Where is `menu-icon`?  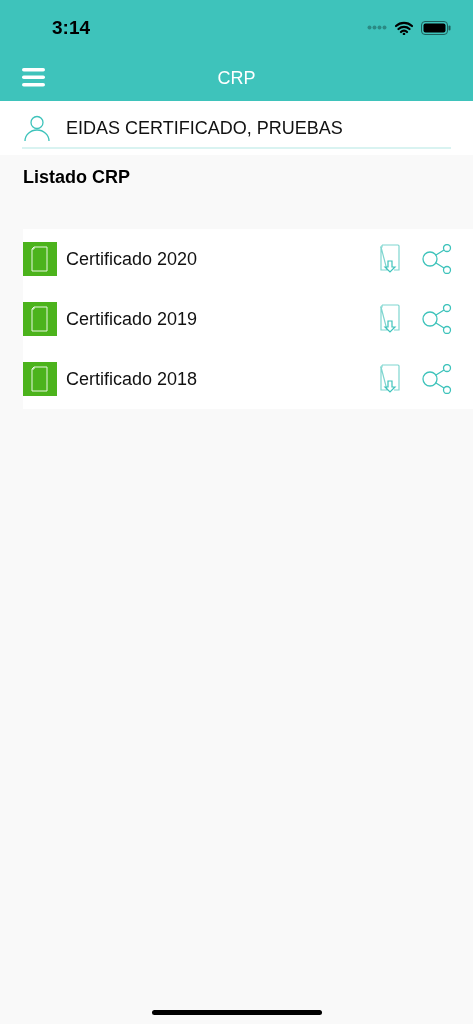 menu-icon is located at coordinates (33, 77).